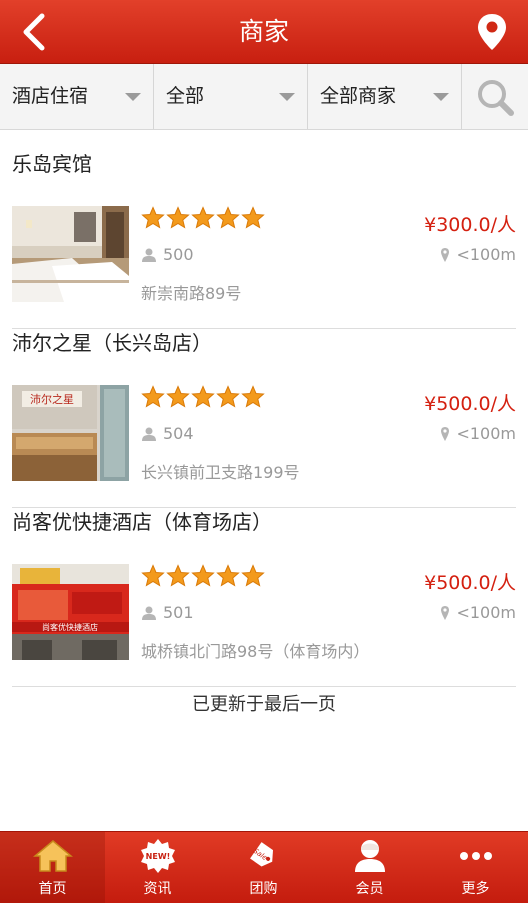  Describe the element at coordinates (263, 889) in the screenshot. I see `tab-group-buy-label: 团购` at that location.